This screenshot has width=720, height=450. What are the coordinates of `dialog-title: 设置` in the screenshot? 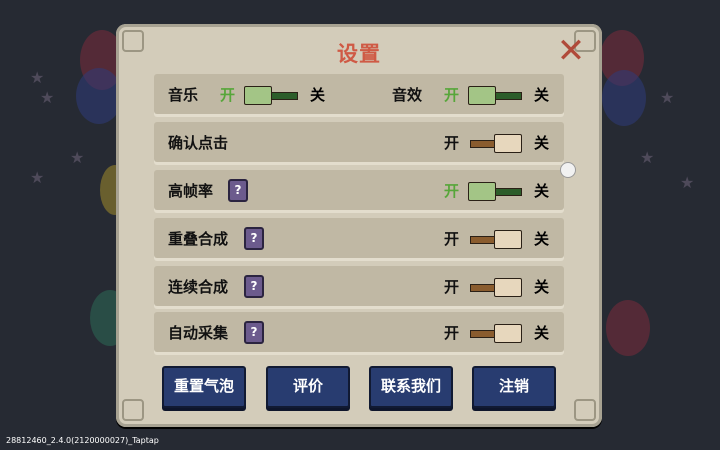 It's located at (359, 54).